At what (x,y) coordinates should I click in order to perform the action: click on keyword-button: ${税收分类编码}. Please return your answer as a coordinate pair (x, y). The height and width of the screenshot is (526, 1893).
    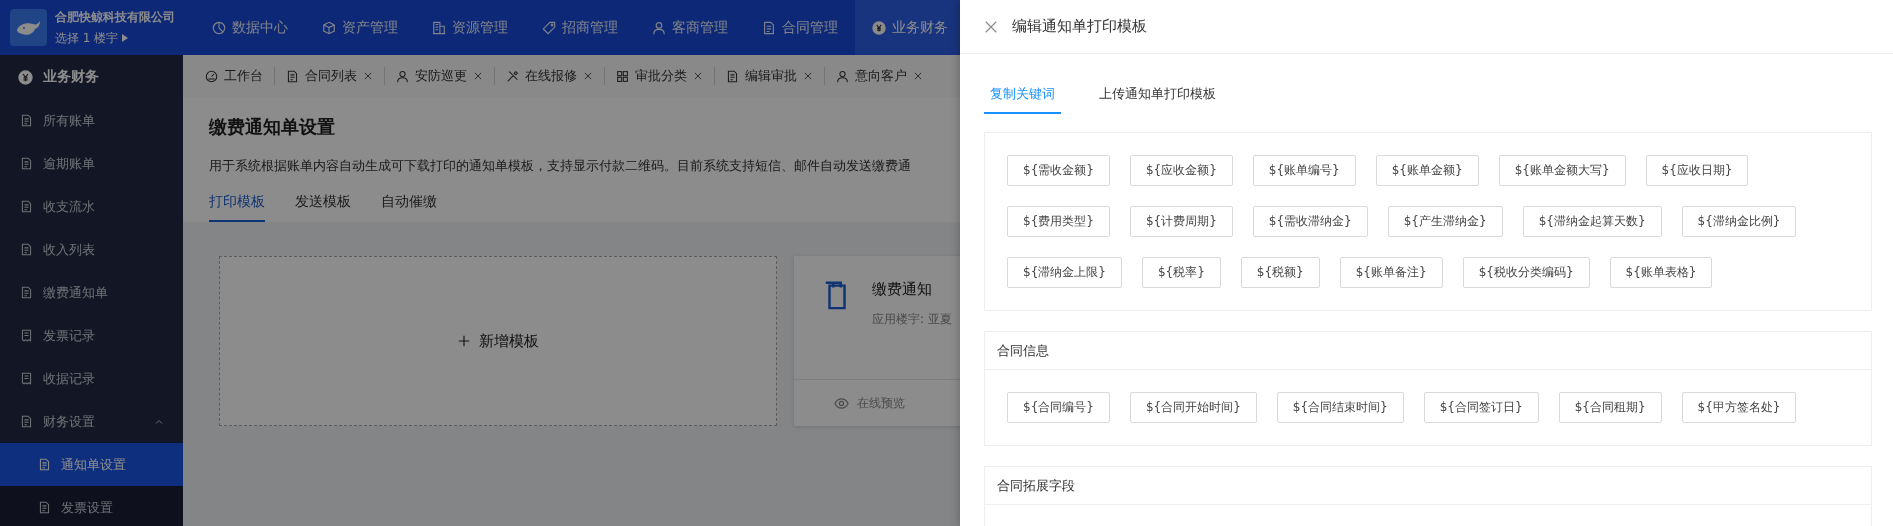
    Looking at the image, I should click on (1526, 272).